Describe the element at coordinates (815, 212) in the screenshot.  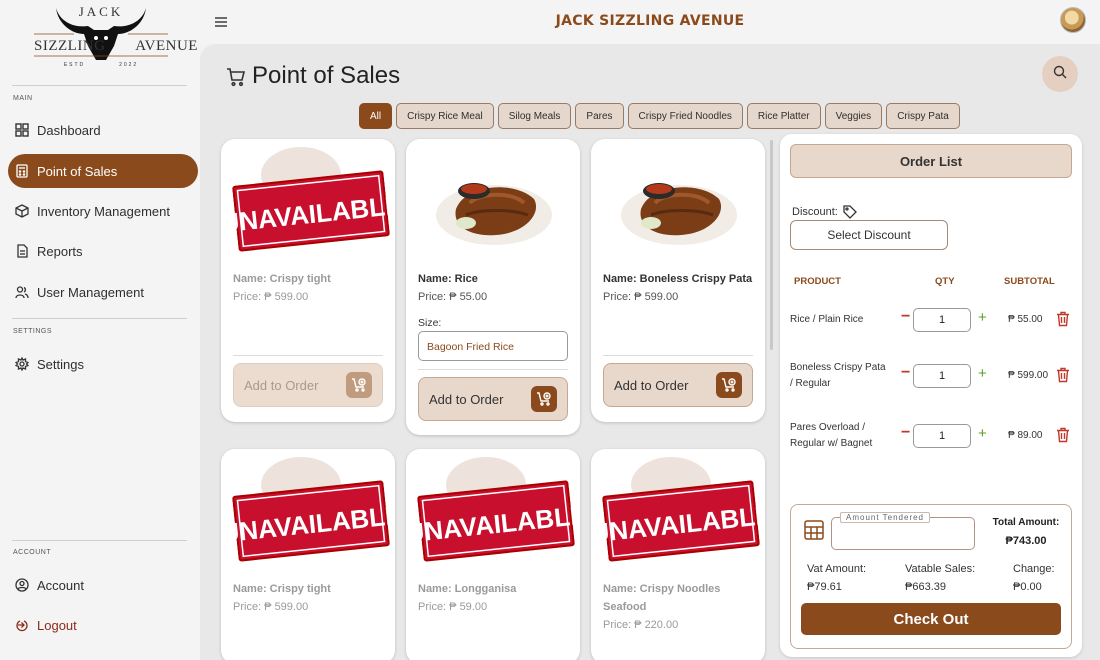
I see `discount-label-text: Discount:` at that location.